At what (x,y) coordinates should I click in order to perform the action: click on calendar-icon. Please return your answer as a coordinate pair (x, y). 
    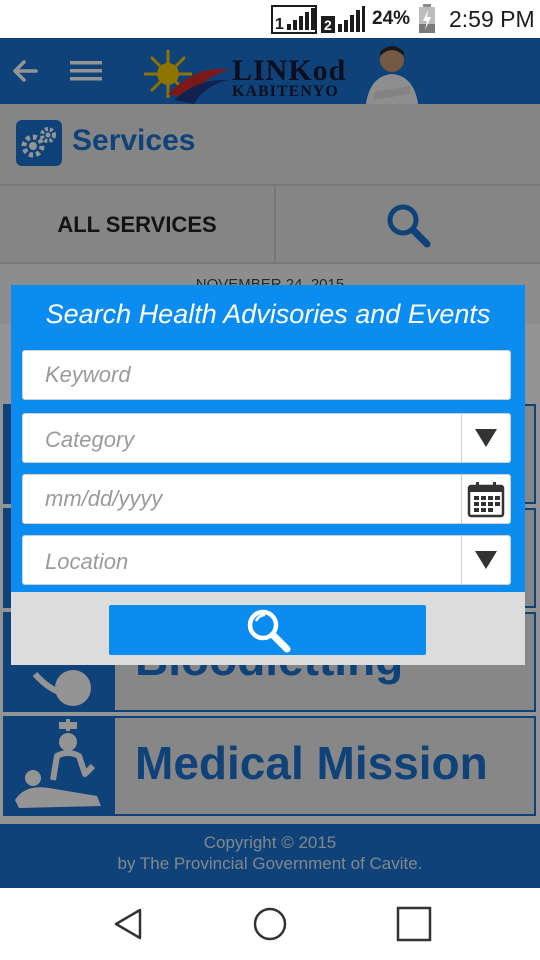
    Looking at the image, I should click on (486, 500).